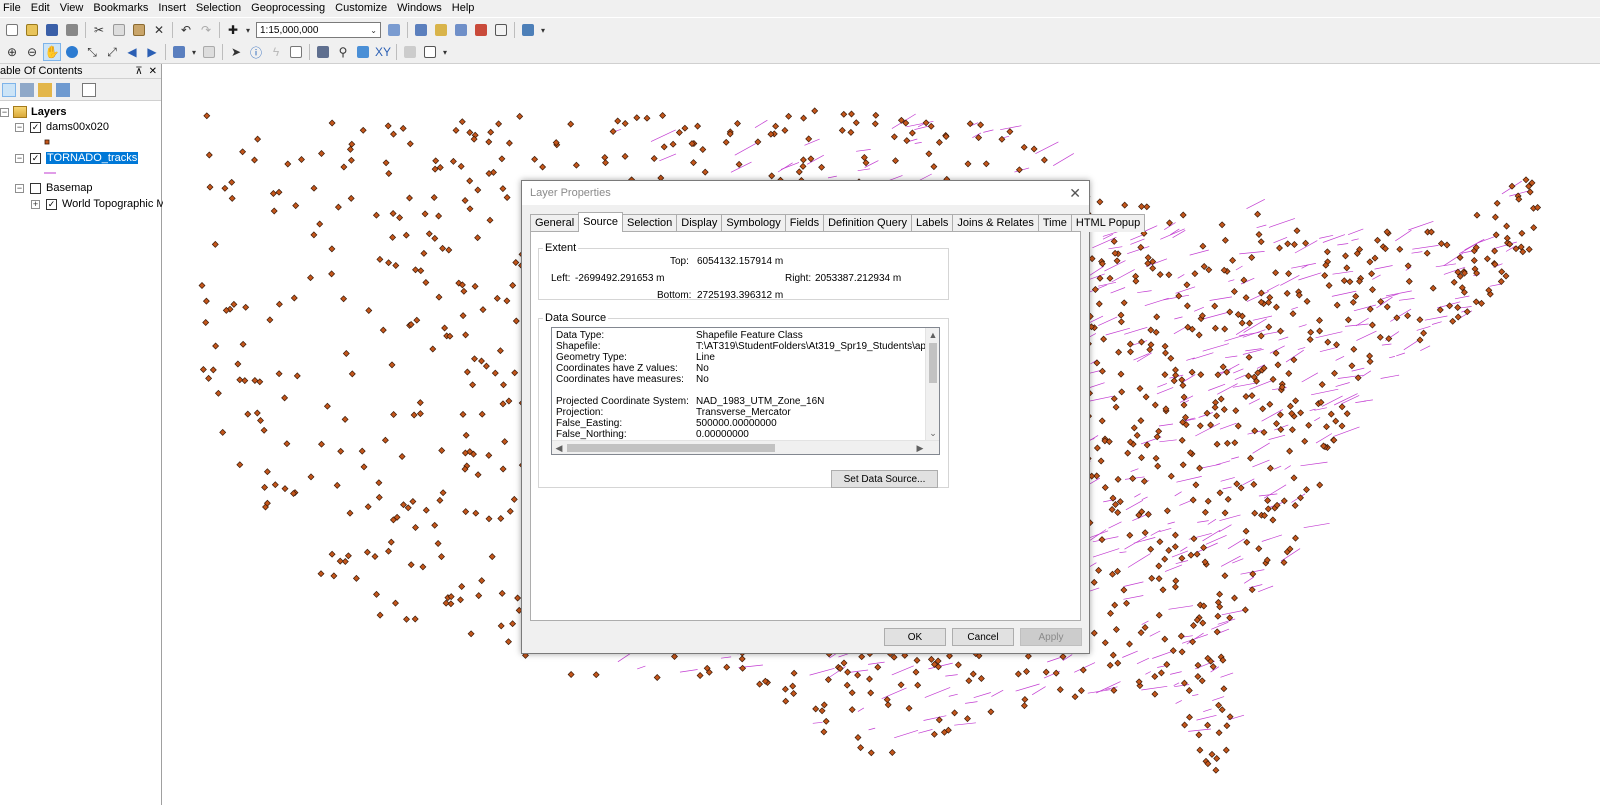  Describe the element at coordinates (410, 52) in the screenshot. I see `time-slider-icon` at that location.